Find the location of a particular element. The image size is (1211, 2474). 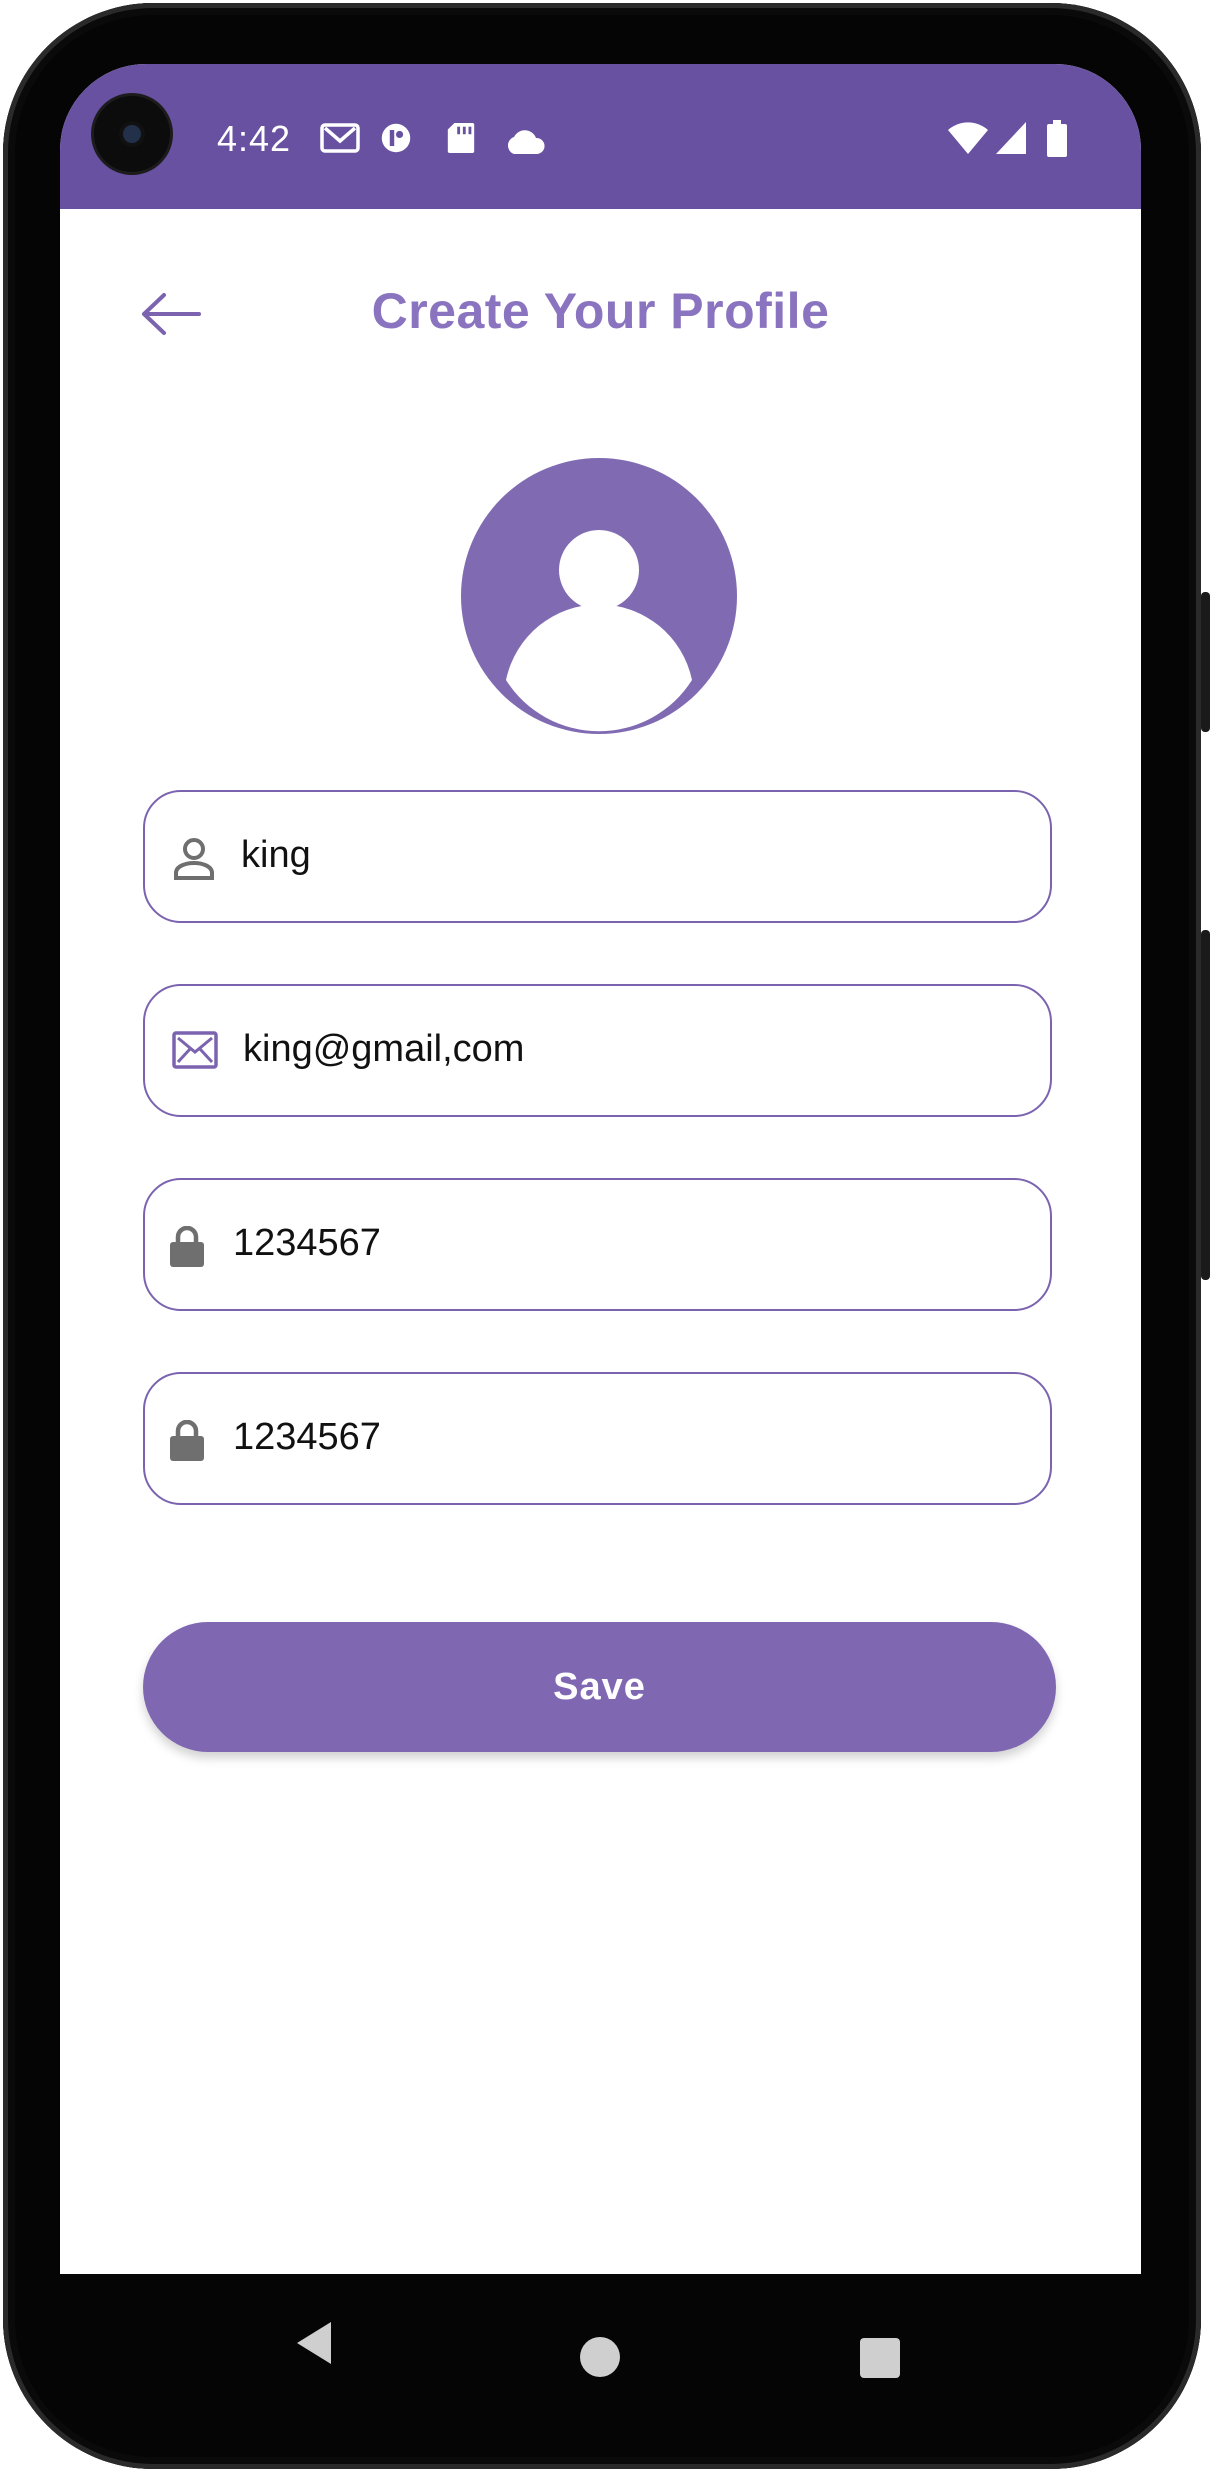

email-value: king@gmail,com is located at coordinates (384, 1049).